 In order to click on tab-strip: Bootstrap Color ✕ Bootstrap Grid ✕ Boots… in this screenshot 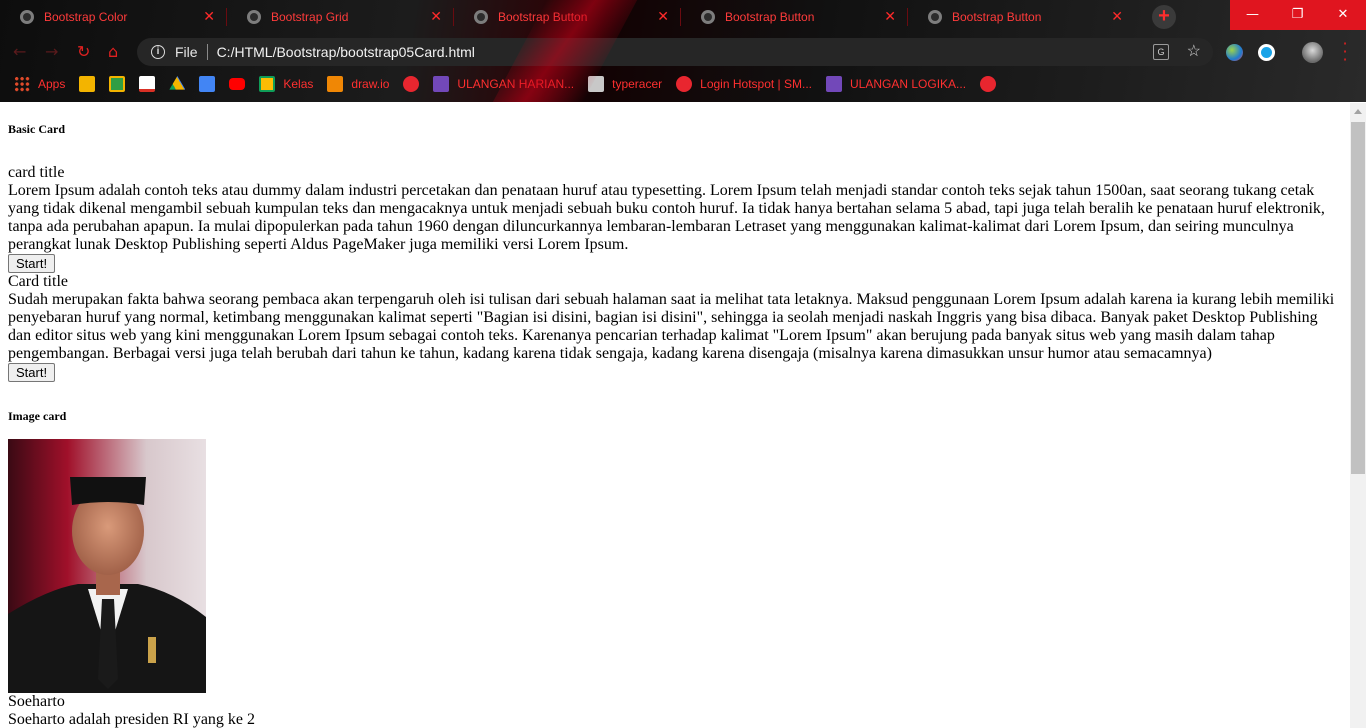, I will do `click(615, 17)`.